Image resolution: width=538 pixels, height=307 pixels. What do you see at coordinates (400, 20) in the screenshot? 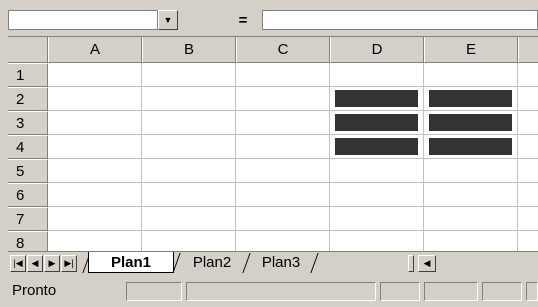
I see `formula-input` at bounding box center [400, 20].